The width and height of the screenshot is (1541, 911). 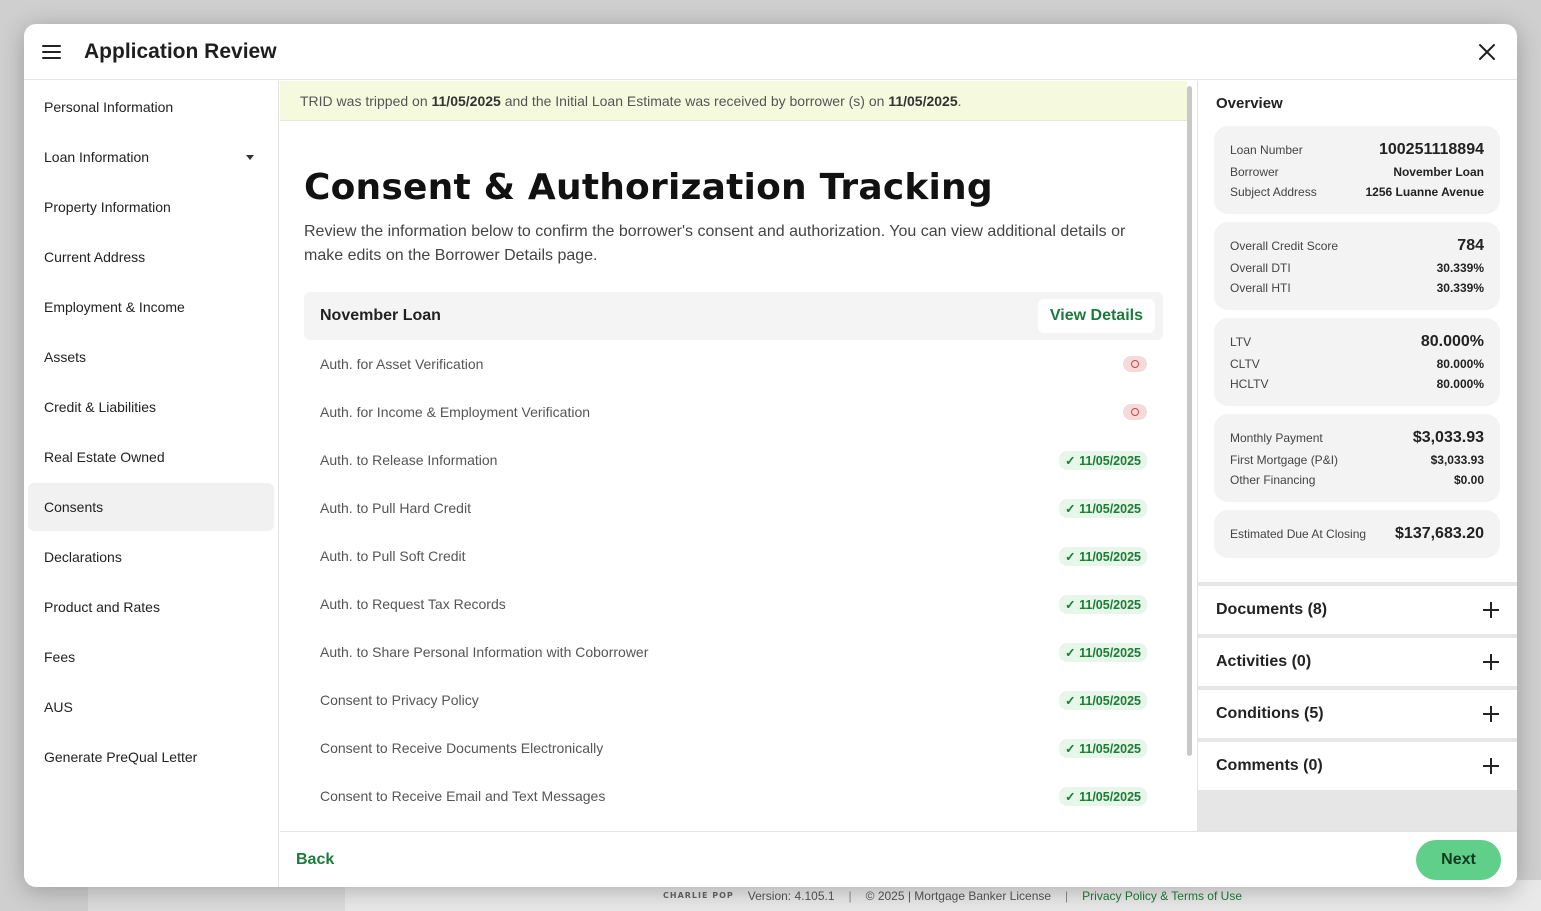 What do you see at coordinates (1357, 610) in the screenshot?
I see `documents-accordion: Documents (8)` at bounding box center [1357, 610].